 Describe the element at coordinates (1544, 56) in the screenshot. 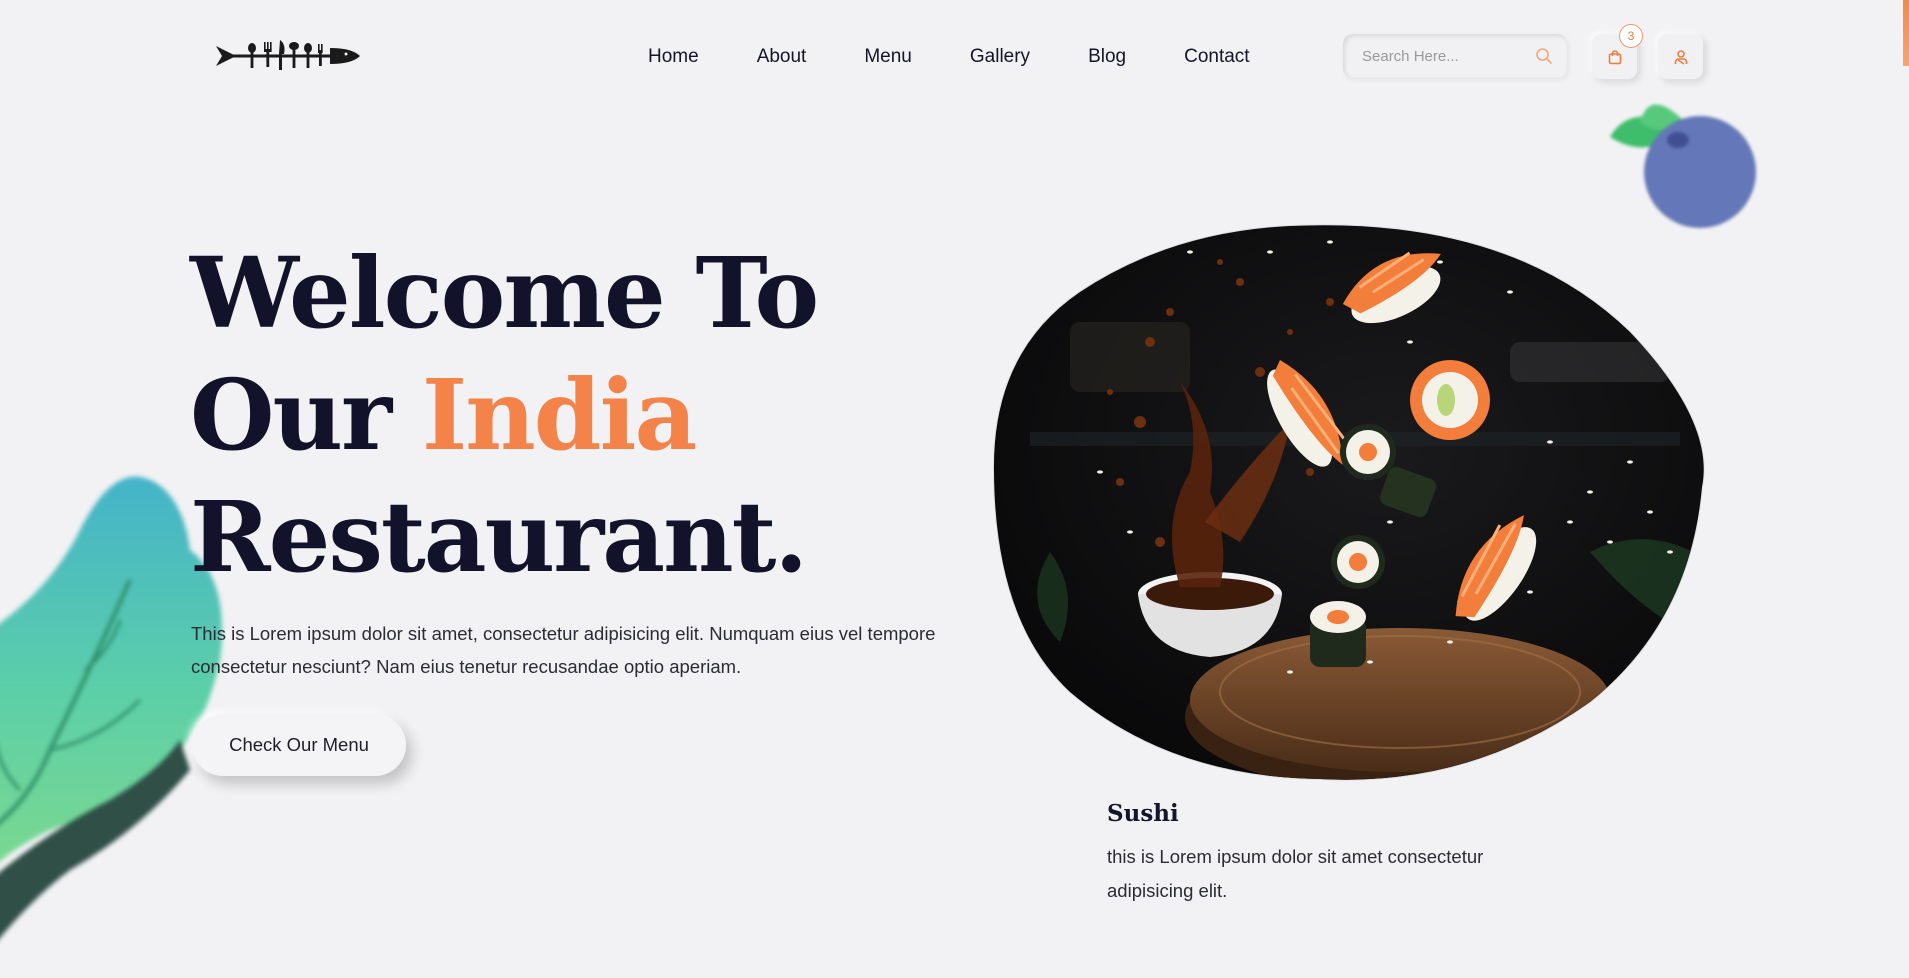

I see `search-icon` at that location.